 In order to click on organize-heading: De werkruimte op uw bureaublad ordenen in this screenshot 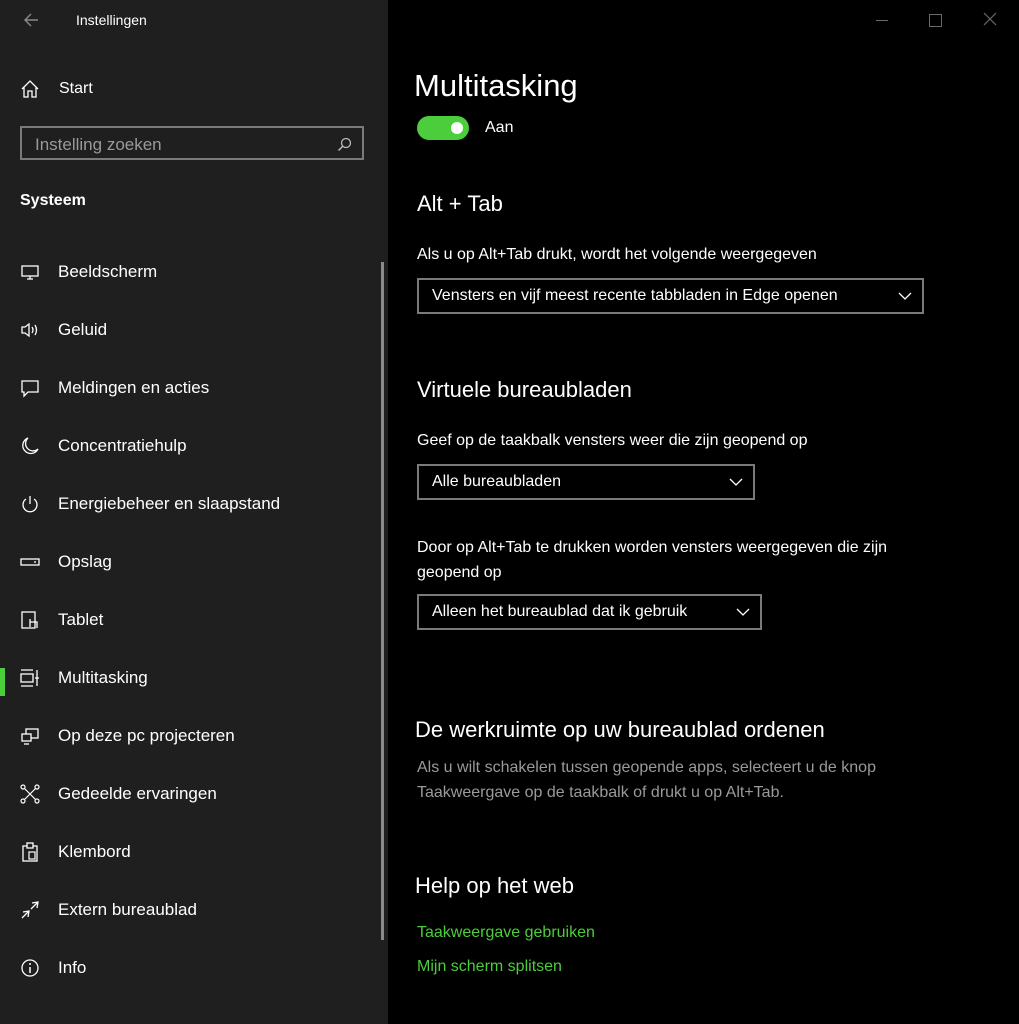, I will do `click(620, 729)`.